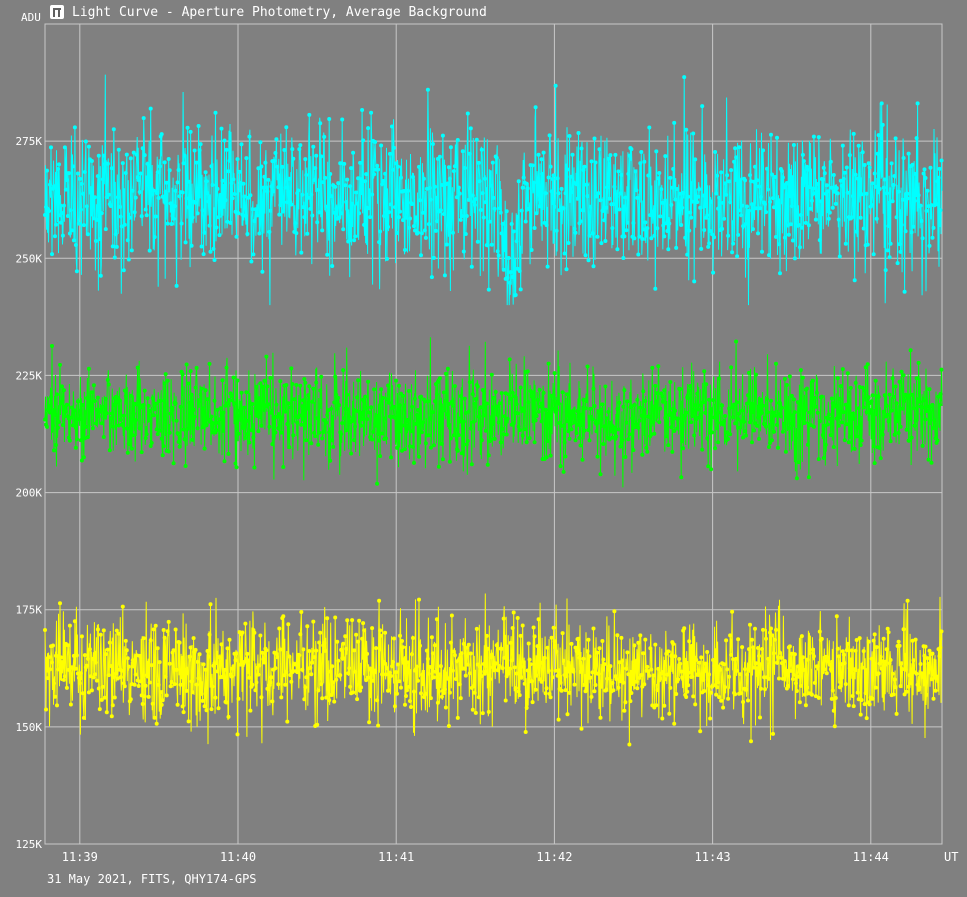 The height and width of the screenshot is (897, 967). What do you see at coordinates (29, 610) in the screenshot?
I see `y-tick-label: 175K` at bounding box center [29, 610].